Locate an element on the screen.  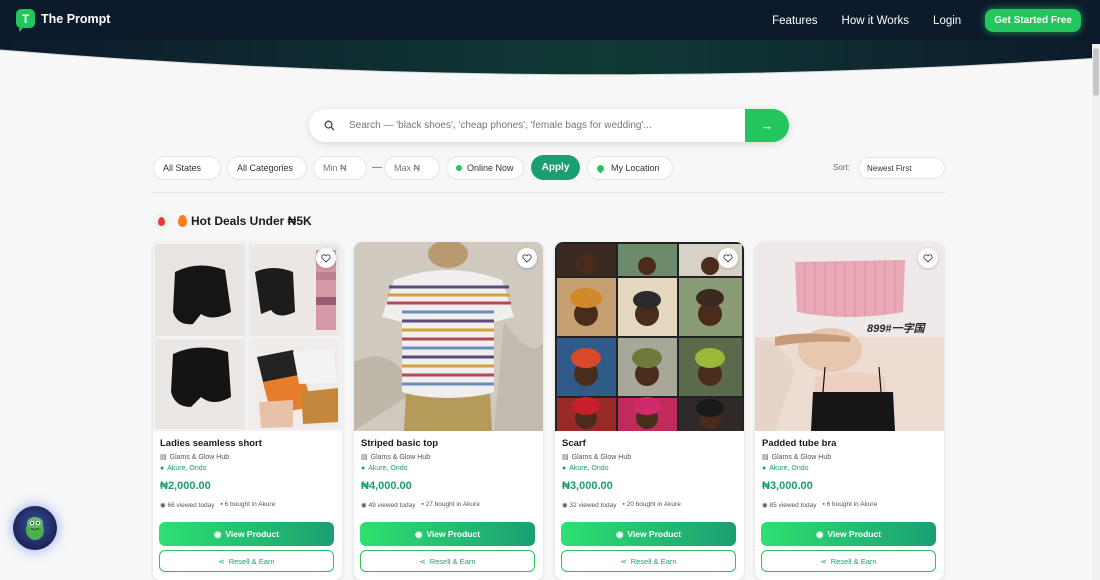
product-name: Striped basic top is located at coordinates (448, 443).